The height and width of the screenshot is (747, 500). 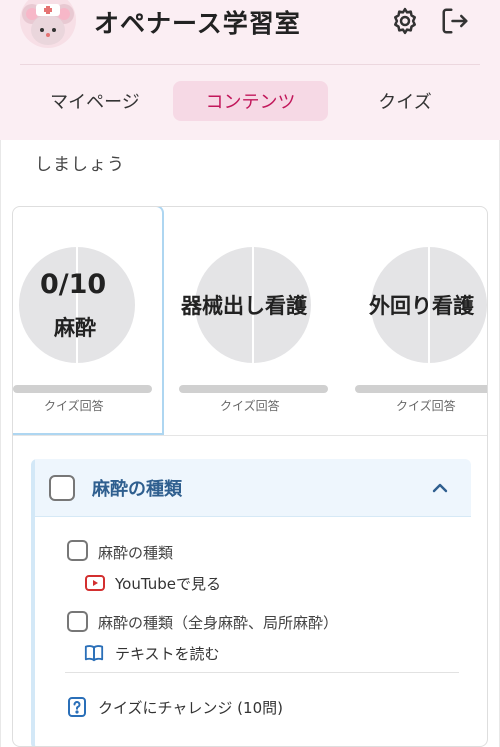 I want to click on item-title: 麻酔の種類（全身麻酔、局所麻酔）, so click(x=218, y=623).